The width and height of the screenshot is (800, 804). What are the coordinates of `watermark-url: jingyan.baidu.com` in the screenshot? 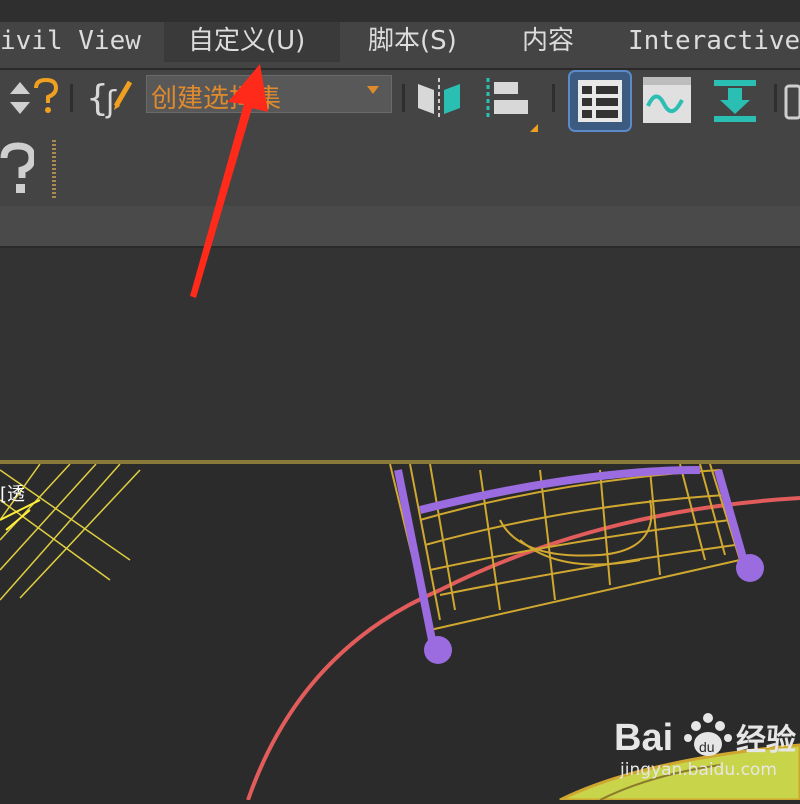 It's located at (698, 770).